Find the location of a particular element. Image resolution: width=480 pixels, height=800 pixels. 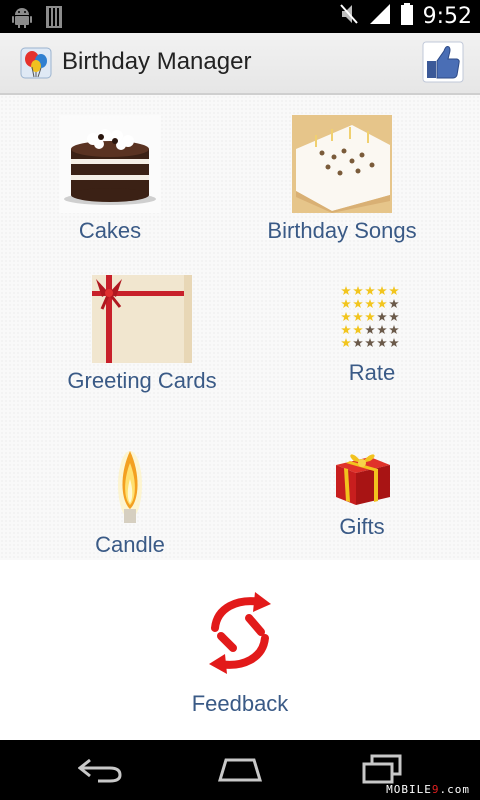

home-icon is located at coordinates (240, 771).